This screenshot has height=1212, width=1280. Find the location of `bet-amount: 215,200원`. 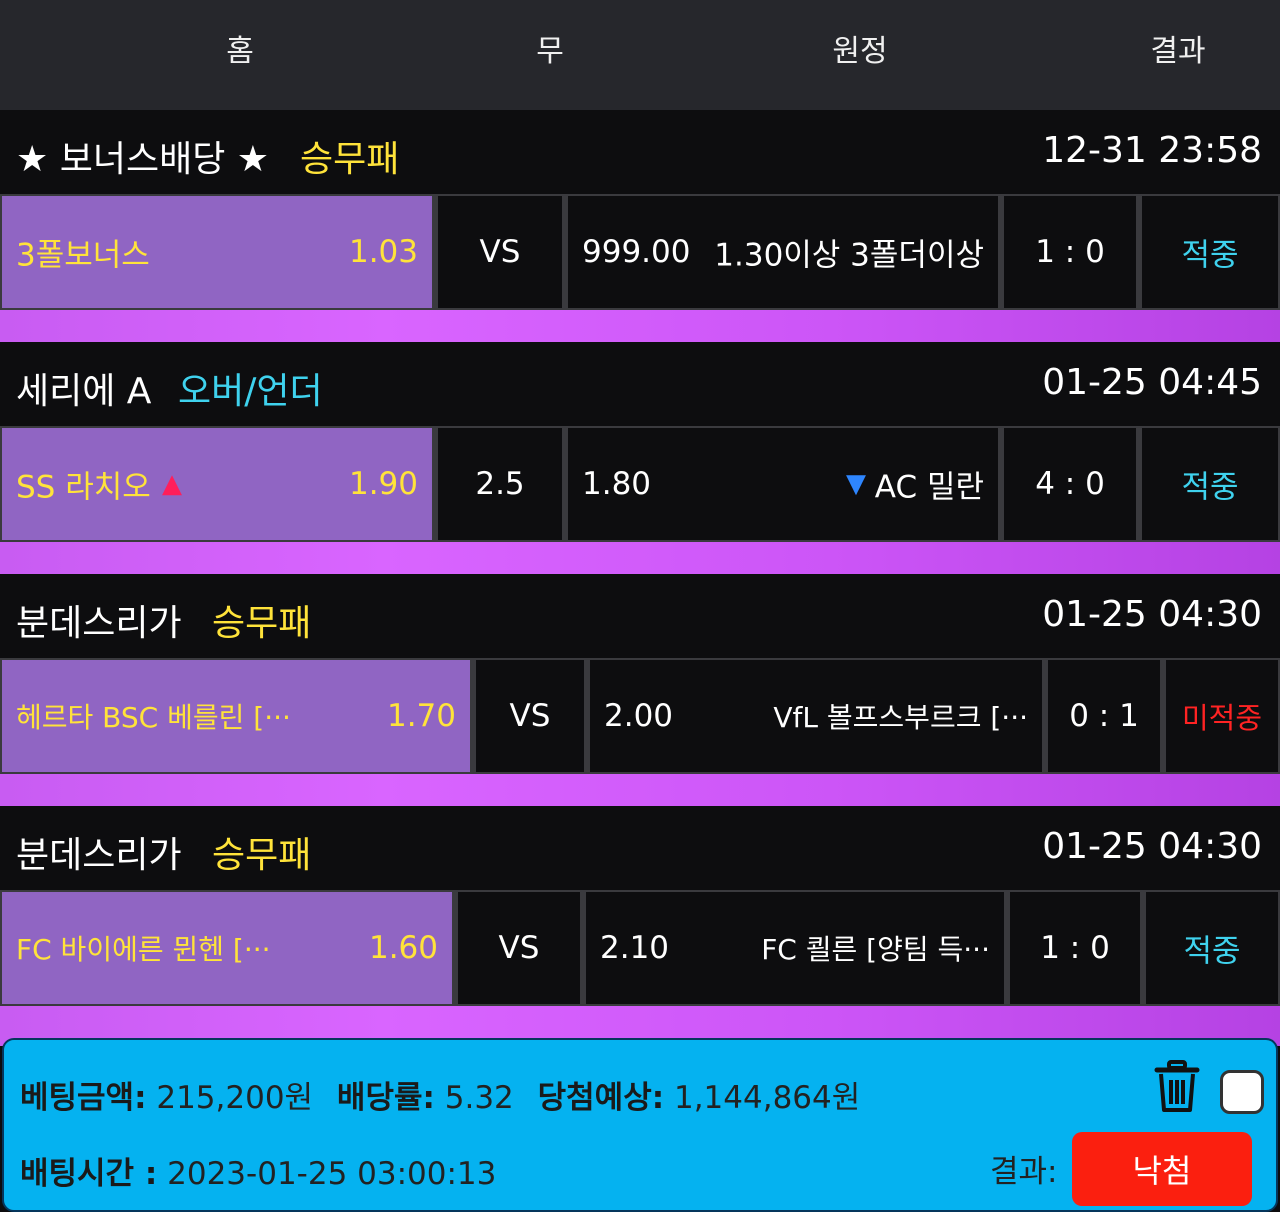

bet-amount: 215,200원 is located at coordinates (235, 1098).